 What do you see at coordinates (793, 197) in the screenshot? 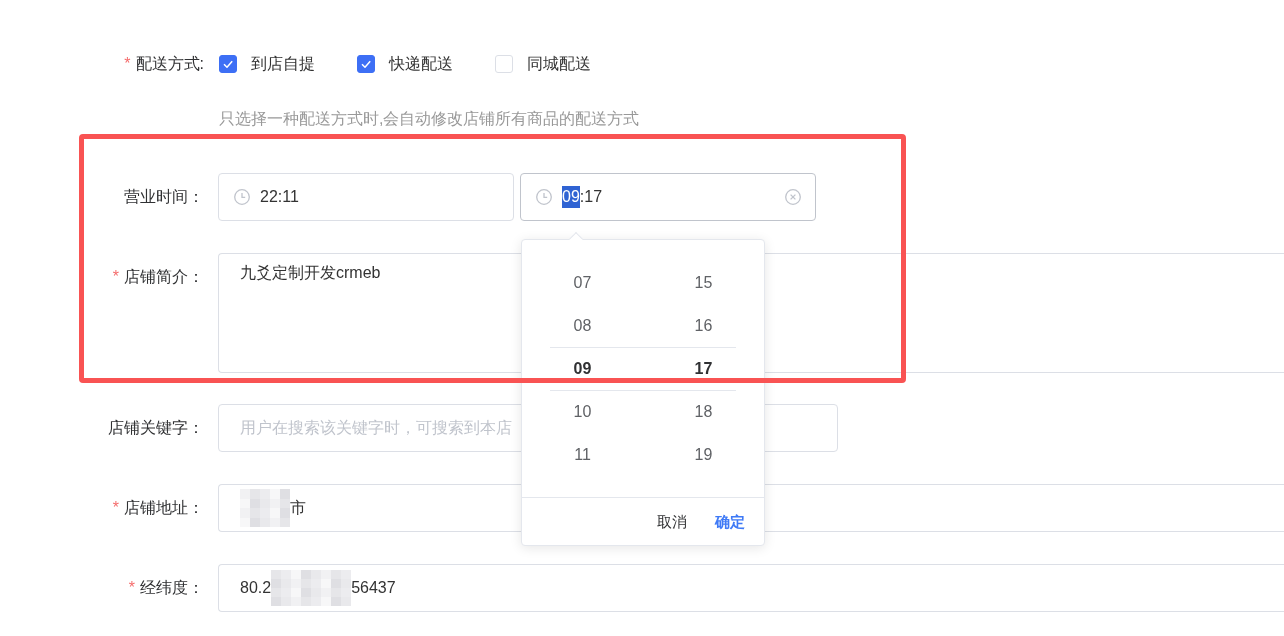
I see `clear-icon` at bounding box center [793, 197].